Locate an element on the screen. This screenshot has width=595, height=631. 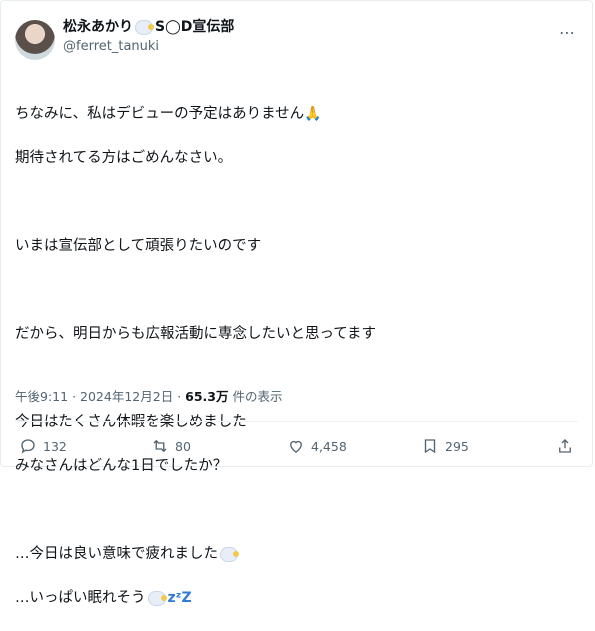
tweet-time: 午後9:11 is located at coordinates (41, 396).